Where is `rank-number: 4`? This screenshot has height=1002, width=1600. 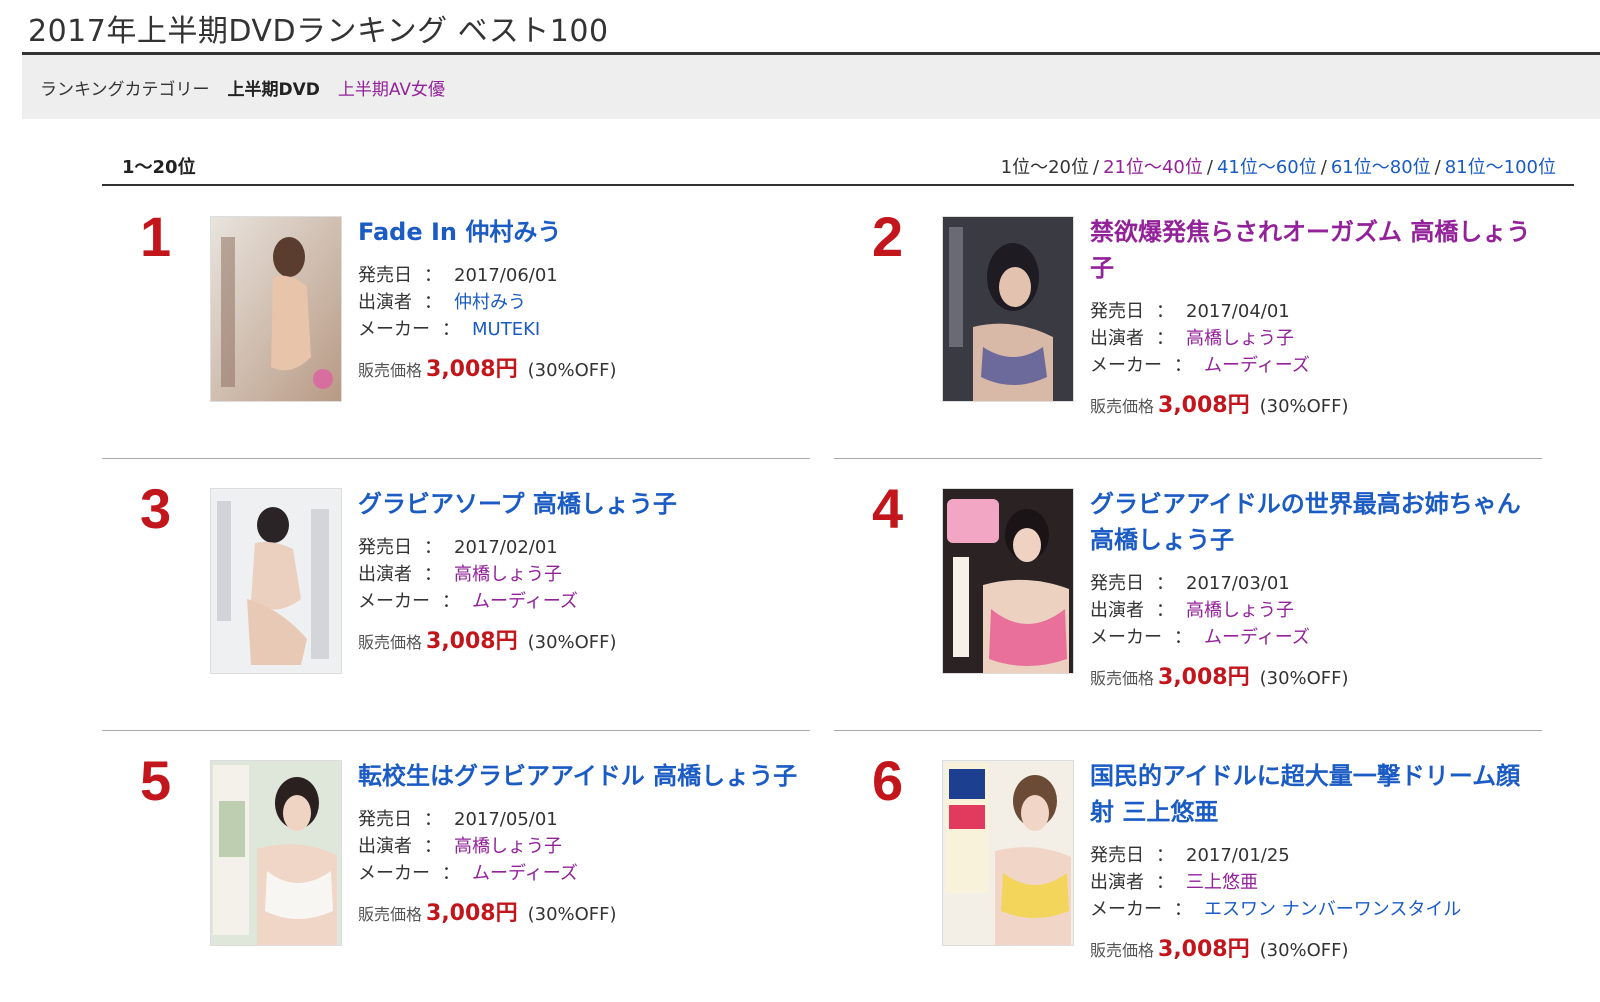
rank-number: 4 is located at coordinates (888, 508).